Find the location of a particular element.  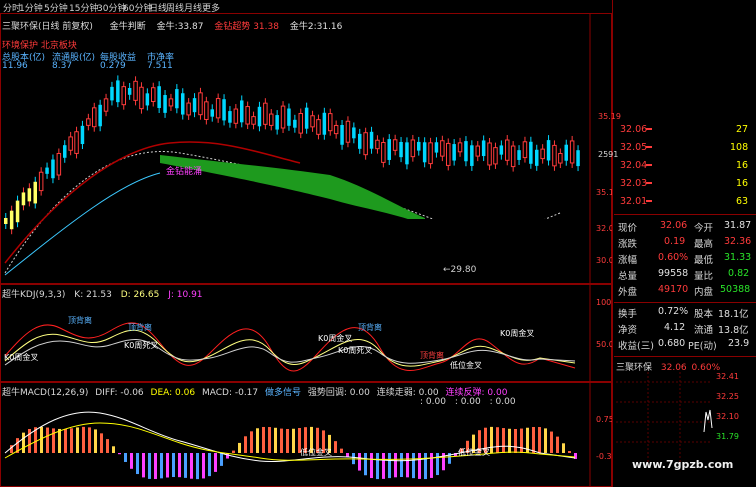

q-value-2b: 31.33 is located at coordinates (738, 257).